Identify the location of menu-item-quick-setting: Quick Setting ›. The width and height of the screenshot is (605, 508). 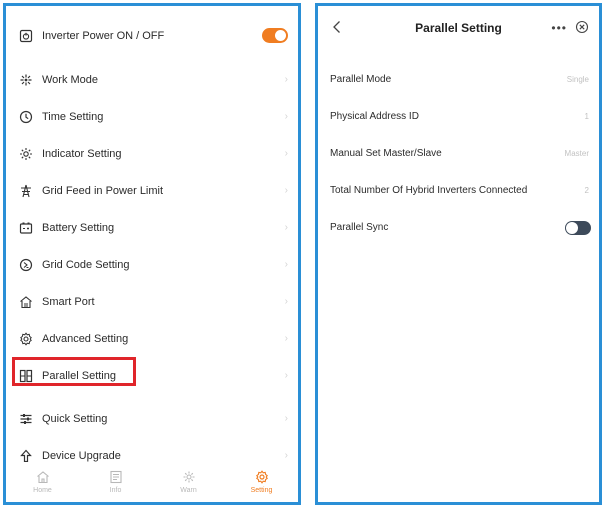
(152, 418).